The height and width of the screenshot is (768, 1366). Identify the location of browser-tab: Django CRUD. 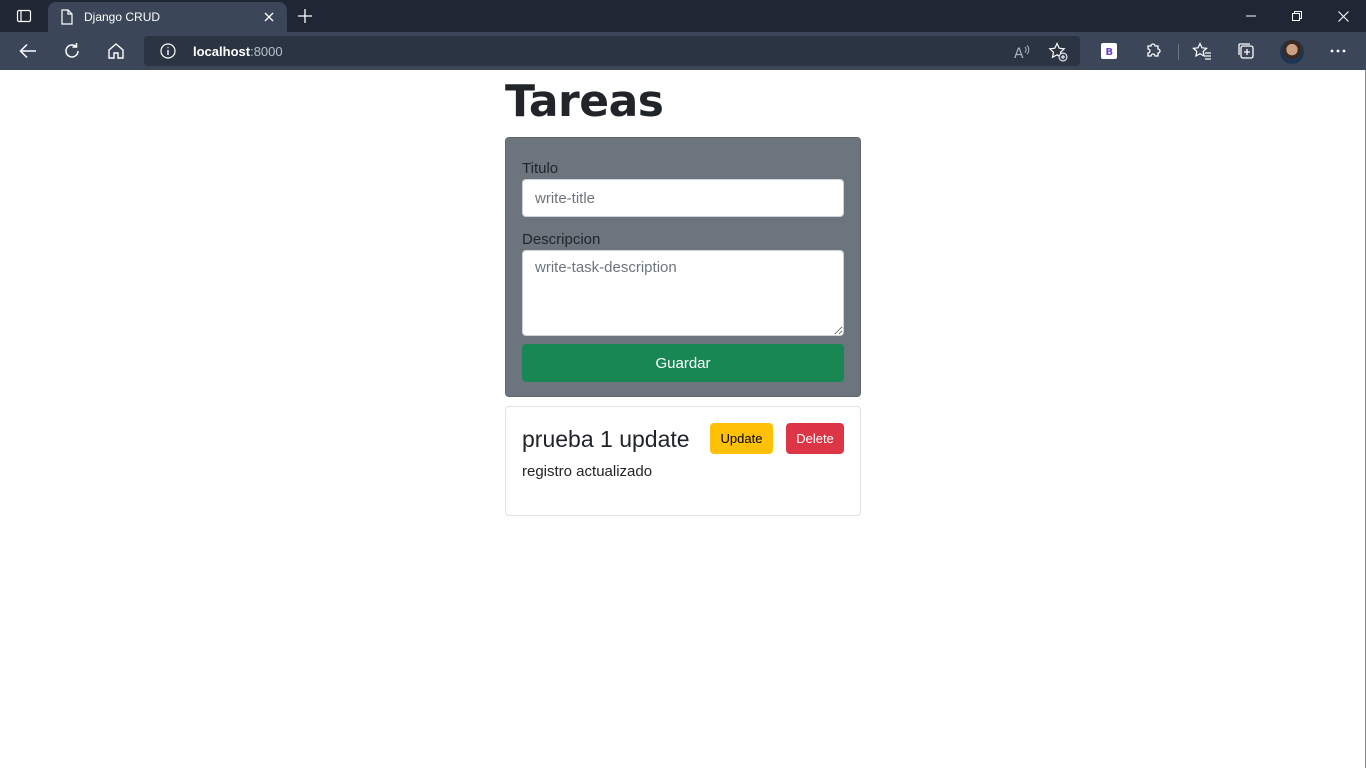
(167, 17).